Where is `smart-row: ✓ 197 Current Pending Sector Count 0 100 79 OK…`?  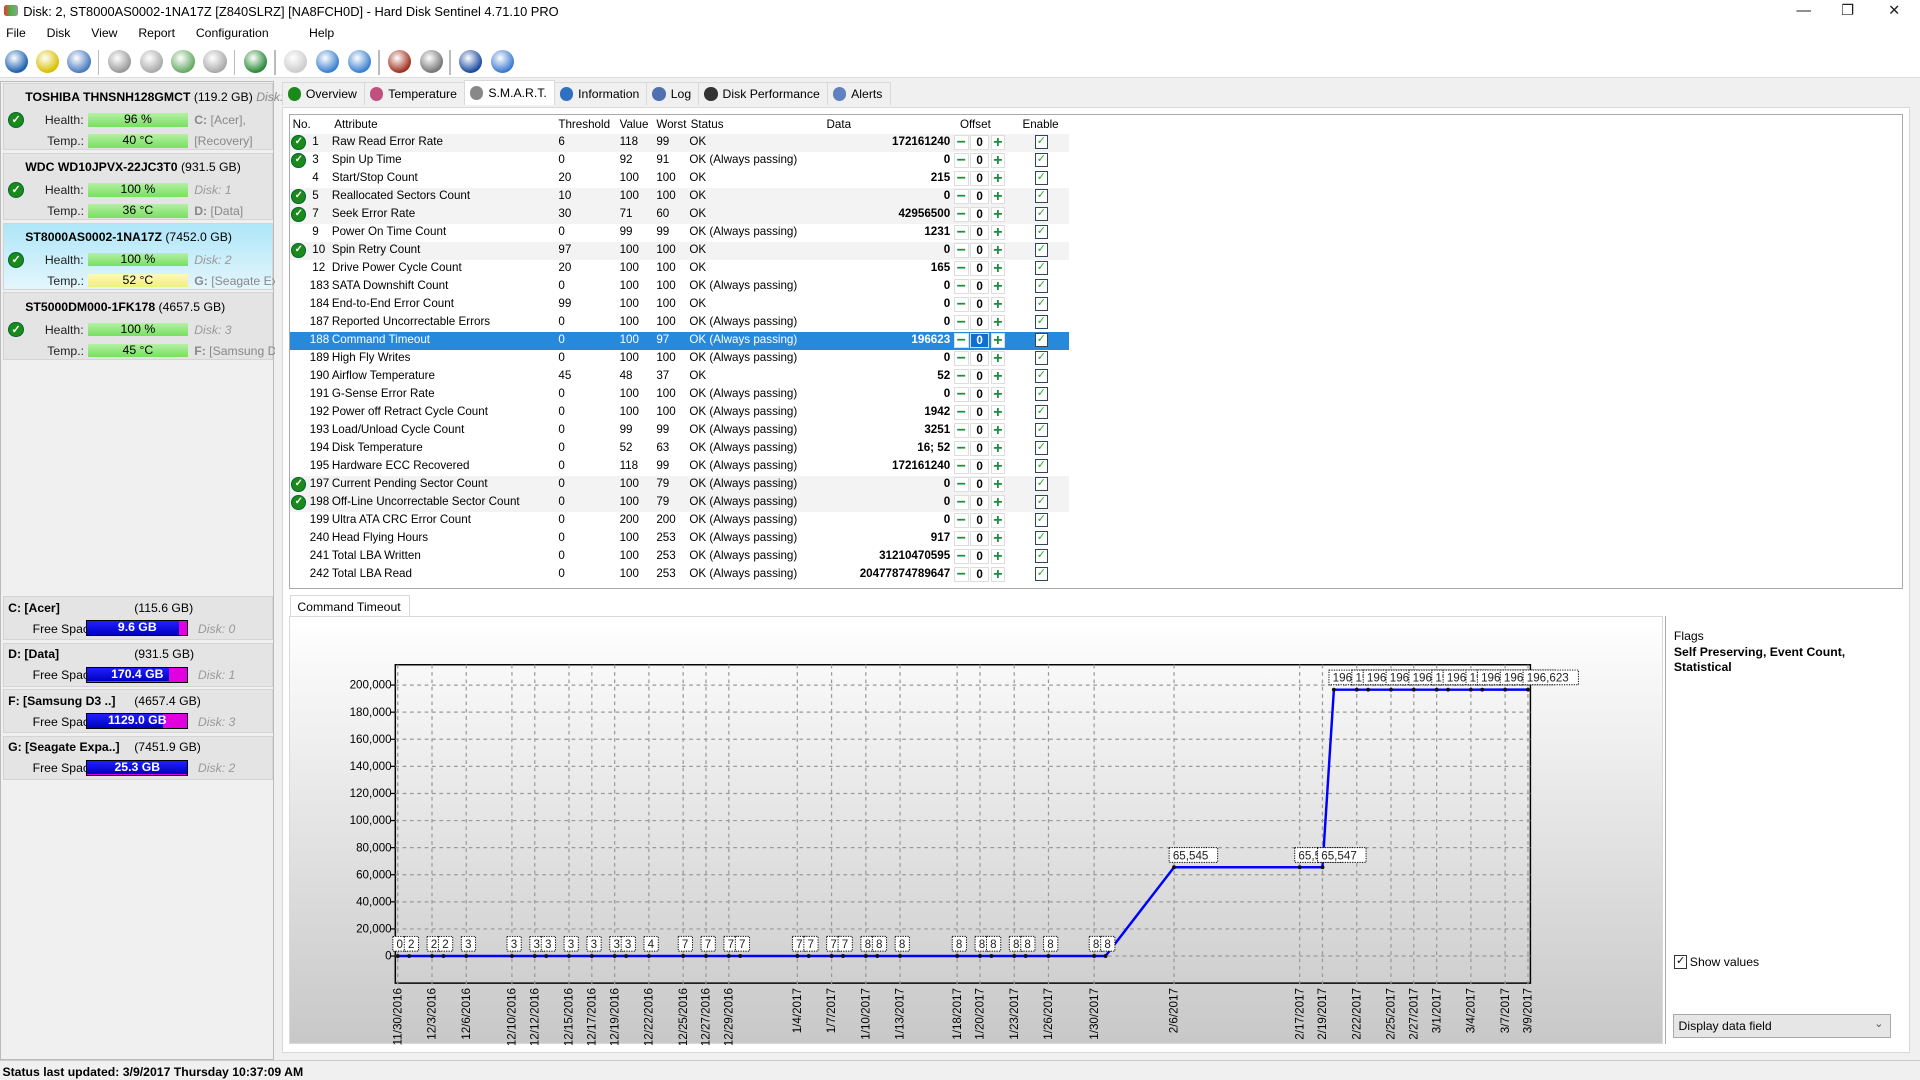 smart-row: ✓ 197 Current Pending Sector Count 0 100 79 OK… is located at coordinates (679, 485).